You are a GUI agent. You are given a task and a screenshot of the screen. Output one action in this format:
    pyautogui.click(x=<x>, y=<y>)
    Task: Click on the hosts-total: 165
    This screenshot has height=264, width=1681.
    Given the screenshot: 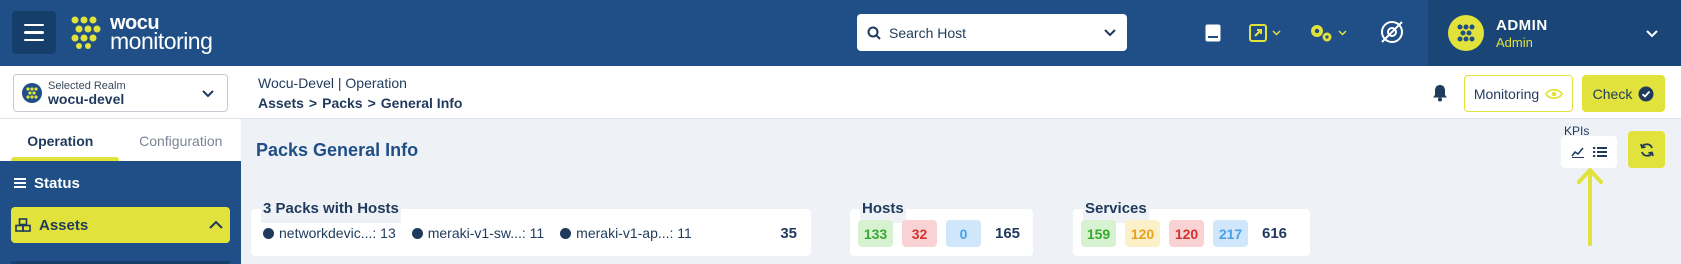 What is the action you would take?
    pyautogui.click(x=1008, y=233)
    